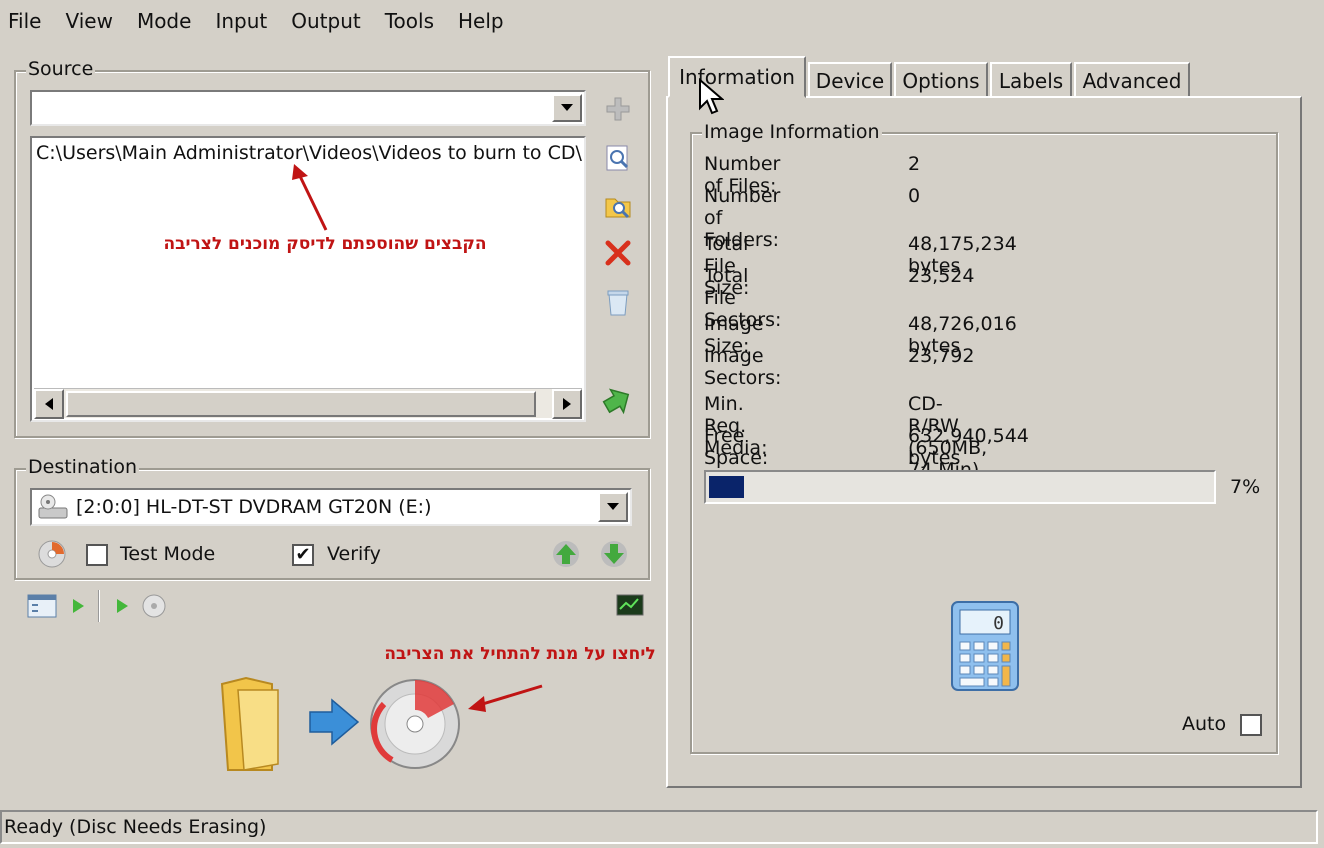 This screenshot has height=848, width=1324. What do you see at coordinates (325, 21) in the screenshot?
I see `menu-output: Output` at bounding box center [325, 21].